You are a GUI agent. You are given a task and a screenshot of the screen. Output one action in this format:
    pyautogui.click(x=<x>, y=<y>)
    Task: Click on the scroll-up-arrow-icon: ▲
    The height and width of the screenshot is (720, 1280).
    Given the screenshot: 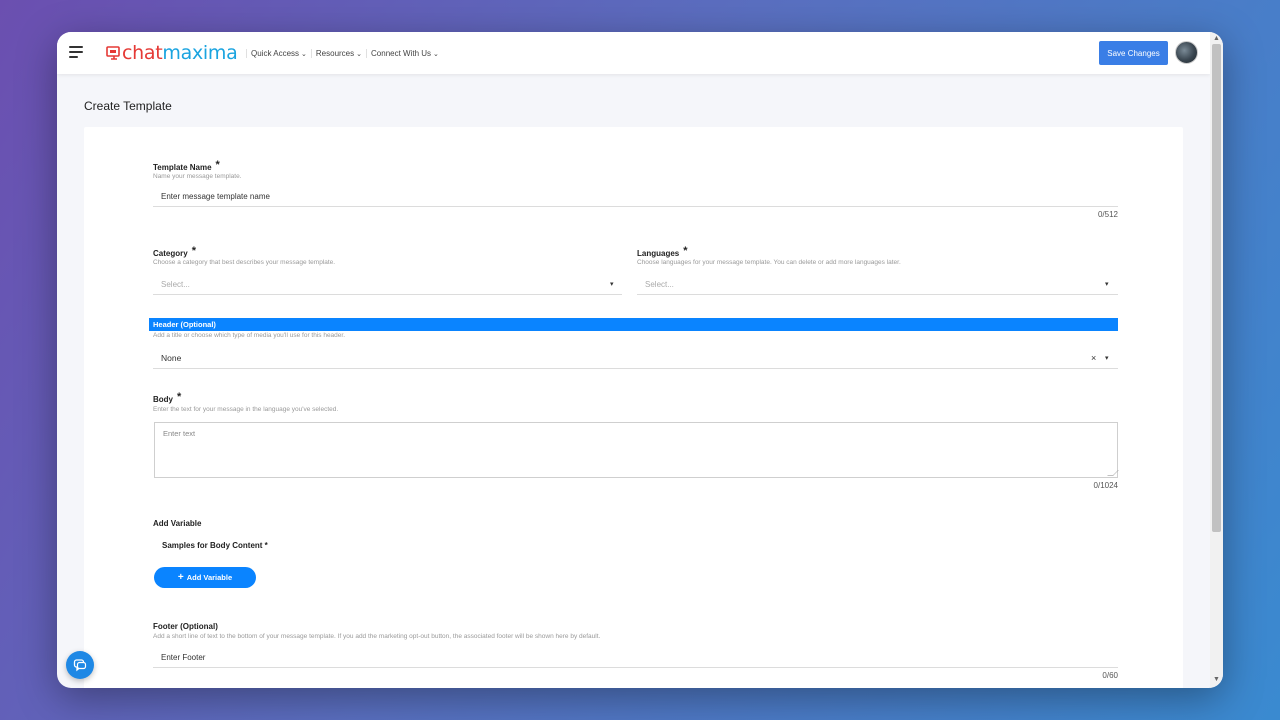 What is the action you would take?
    pyautogui.click(x=1216, y=38)
    